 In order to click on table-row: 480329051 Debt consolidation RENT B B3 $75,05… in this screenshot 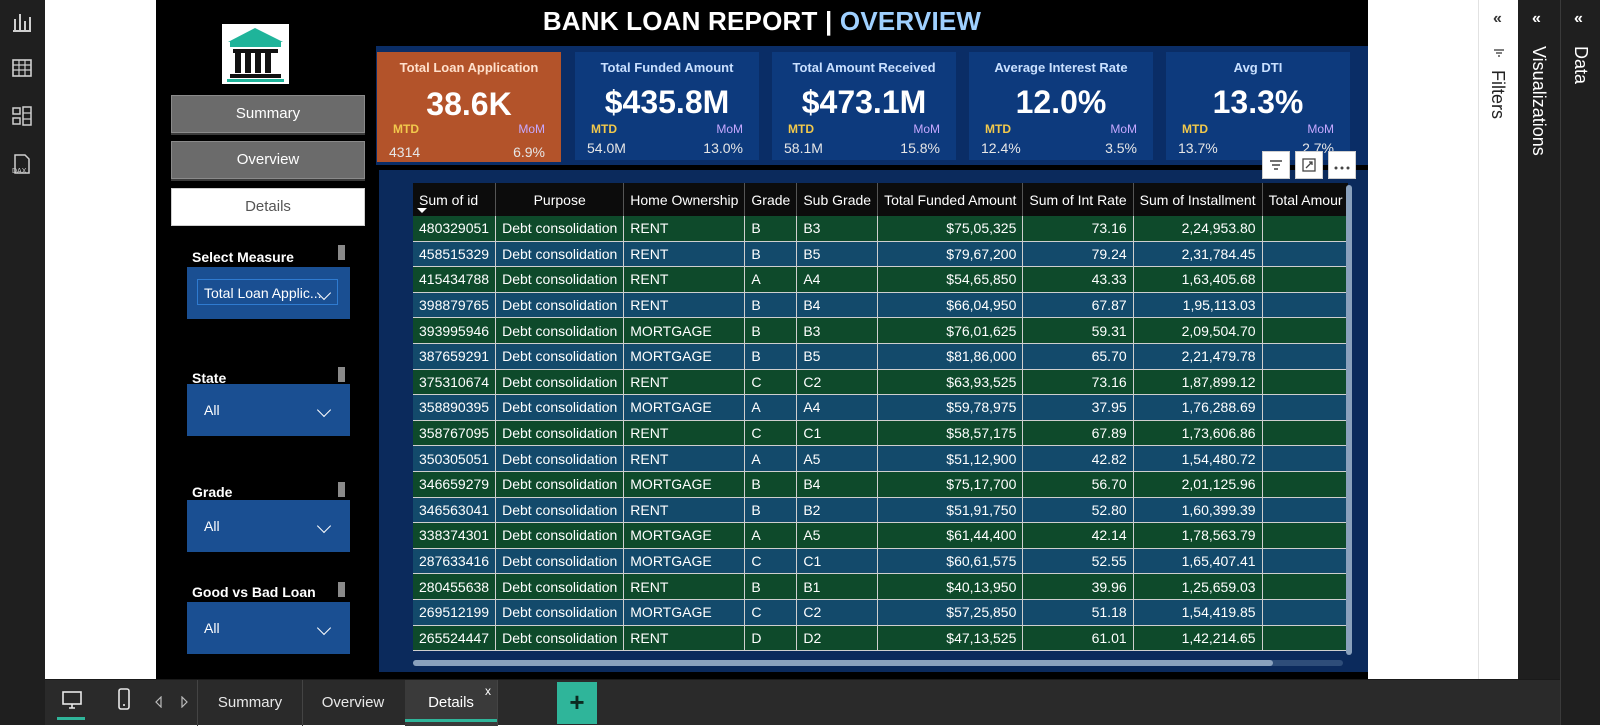, I will do `click(880, 229)`.